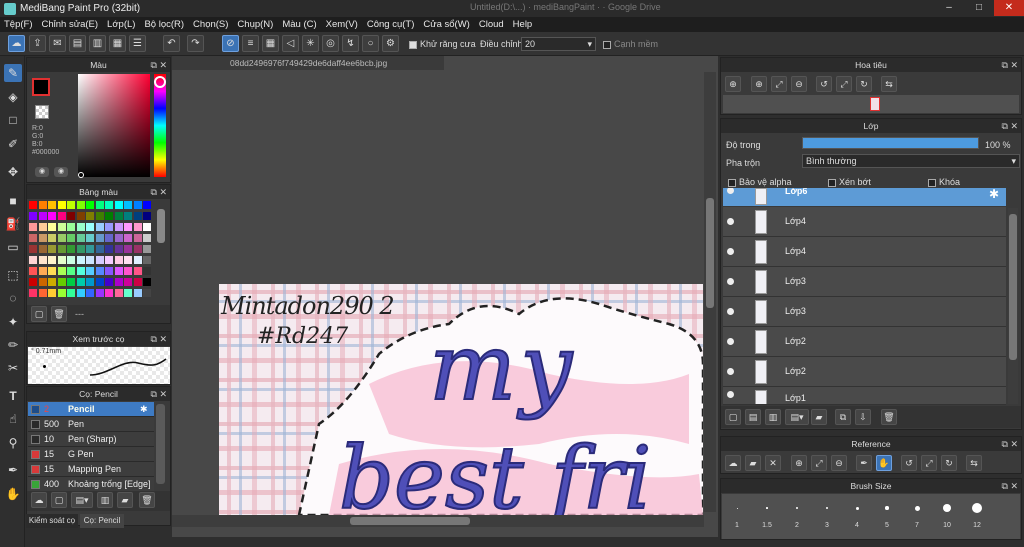  I want to click on layer-row: Lớp2, so click(864, 372).